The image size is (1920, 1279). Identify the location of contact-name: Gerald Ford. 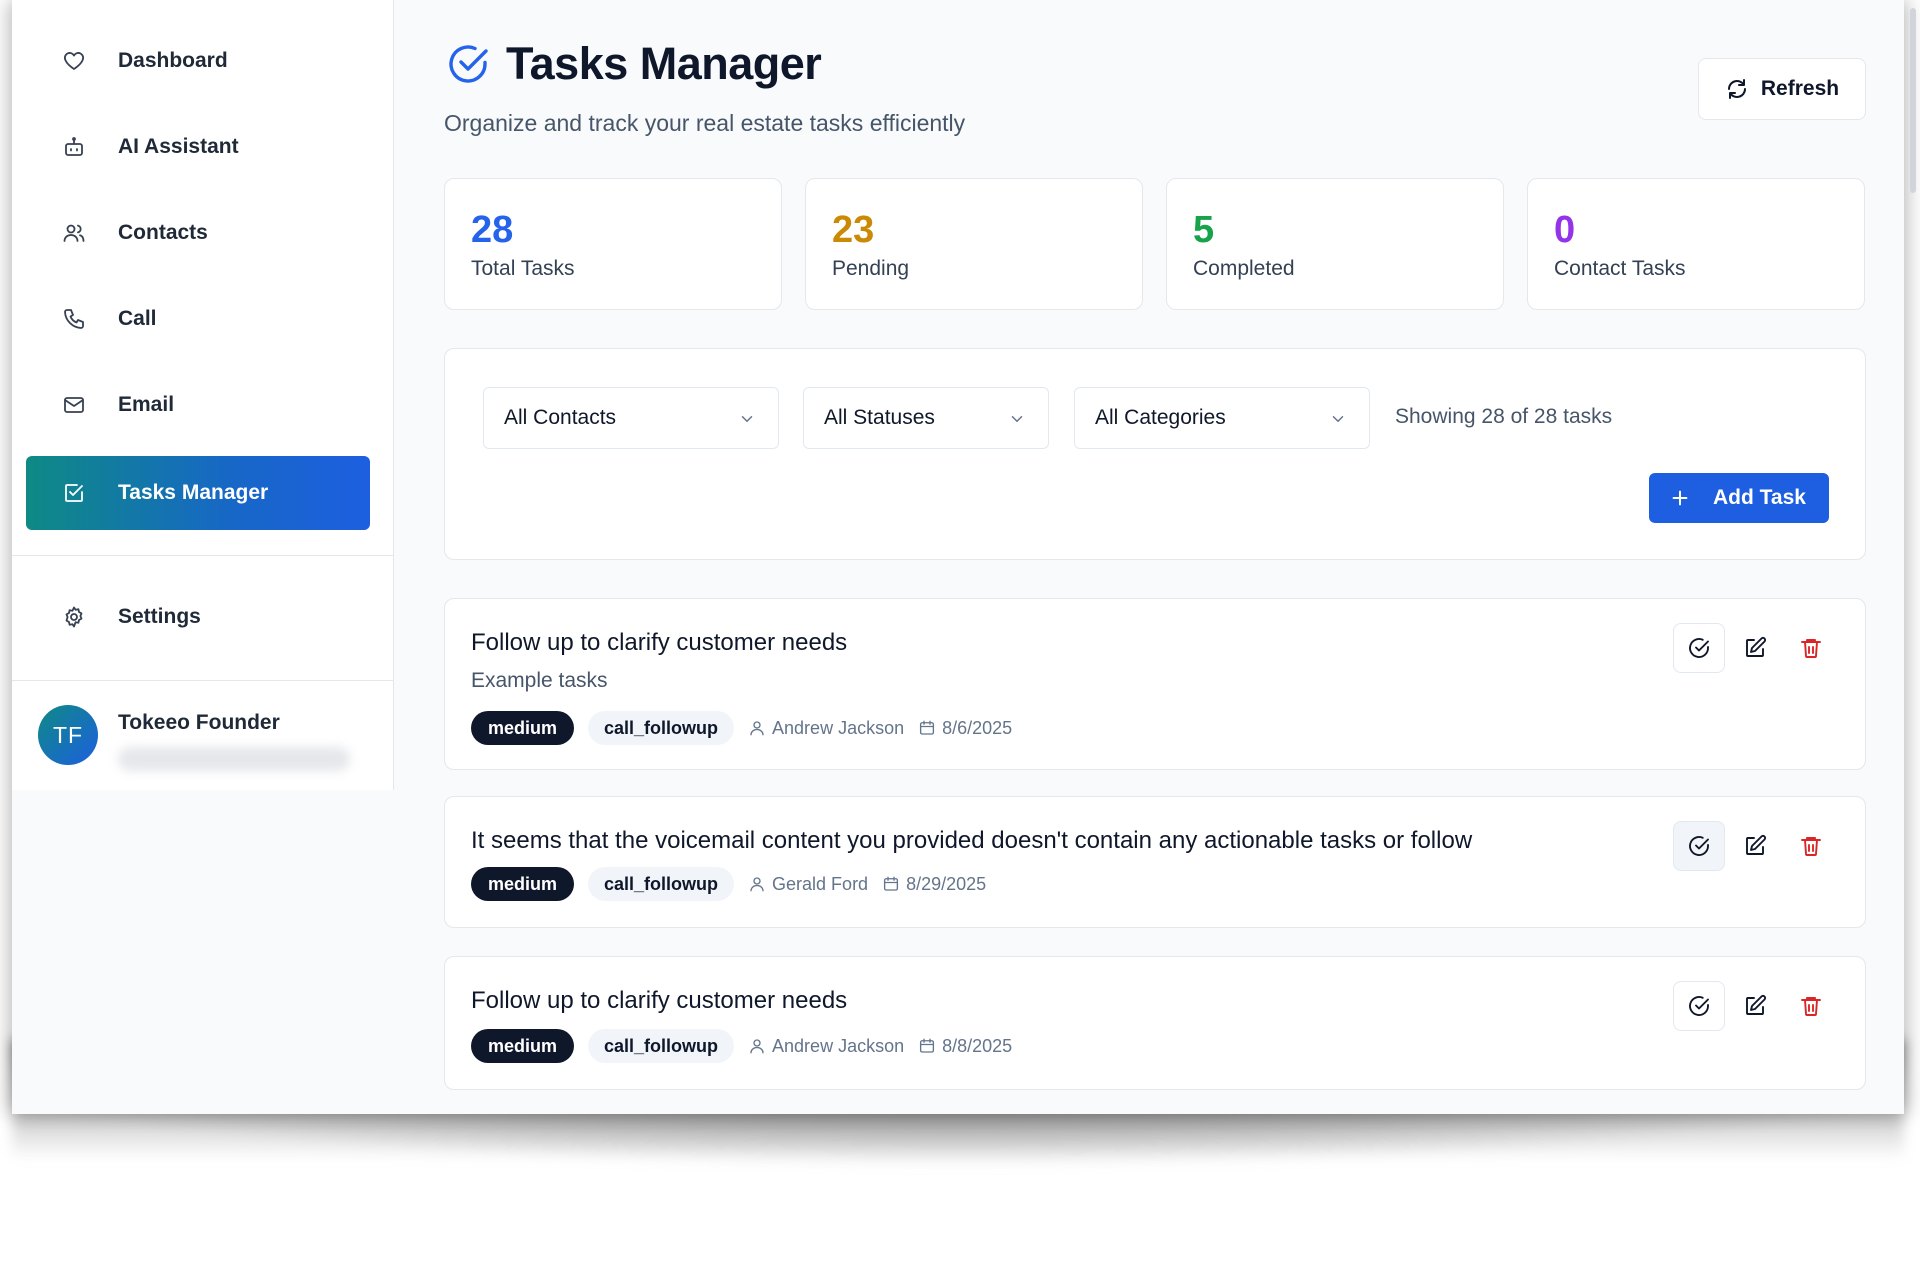
(820, 883).